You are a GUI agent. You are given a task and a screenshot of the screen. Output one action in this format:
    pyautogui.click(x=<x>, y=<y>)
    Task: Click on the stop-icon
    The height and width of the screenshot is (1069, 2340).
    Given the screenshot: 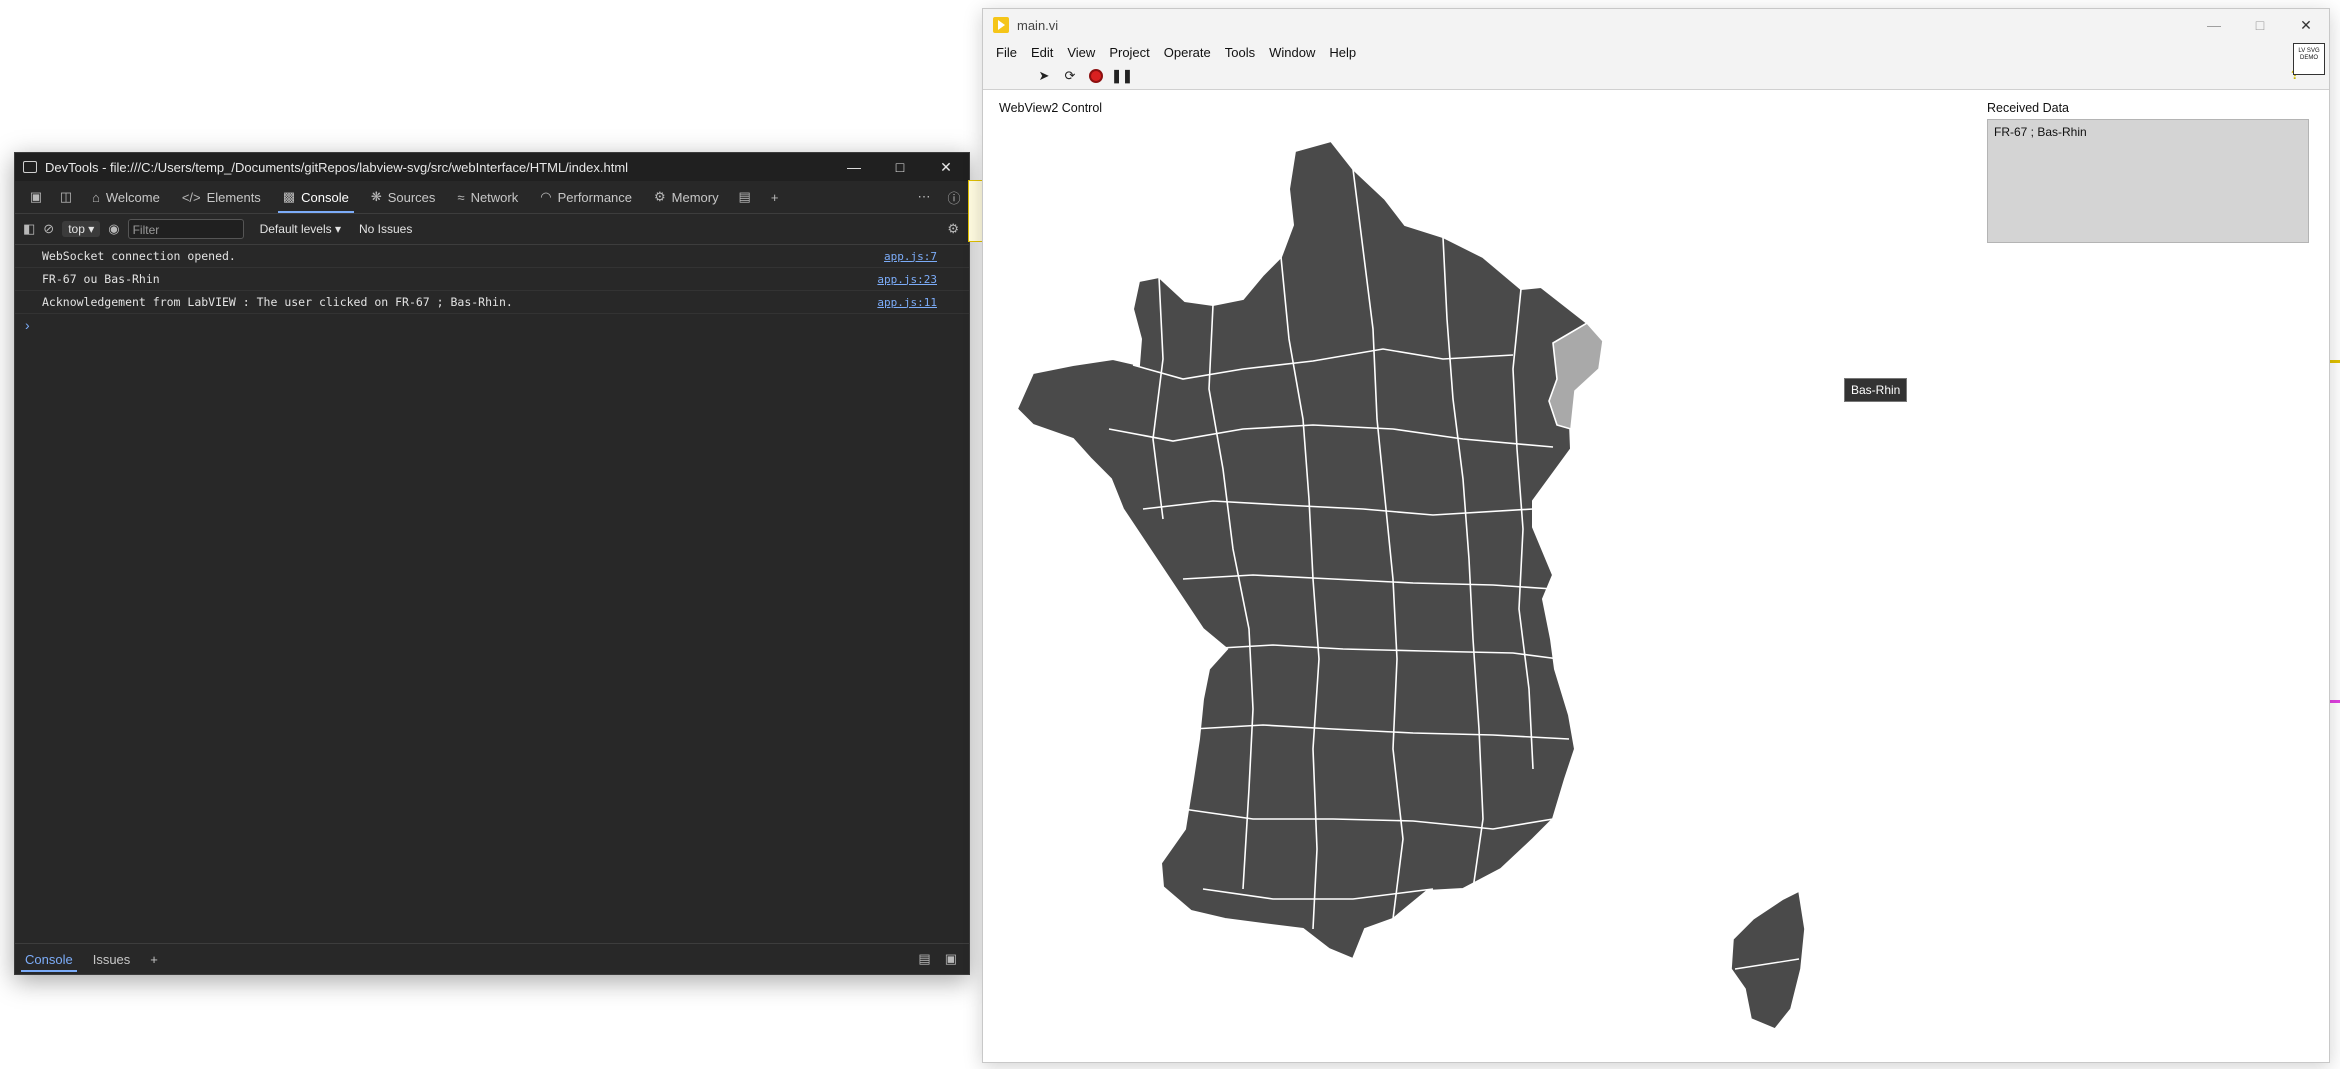 What is the action you would take?
    pyautogui.click(x=1096, y=76)
    